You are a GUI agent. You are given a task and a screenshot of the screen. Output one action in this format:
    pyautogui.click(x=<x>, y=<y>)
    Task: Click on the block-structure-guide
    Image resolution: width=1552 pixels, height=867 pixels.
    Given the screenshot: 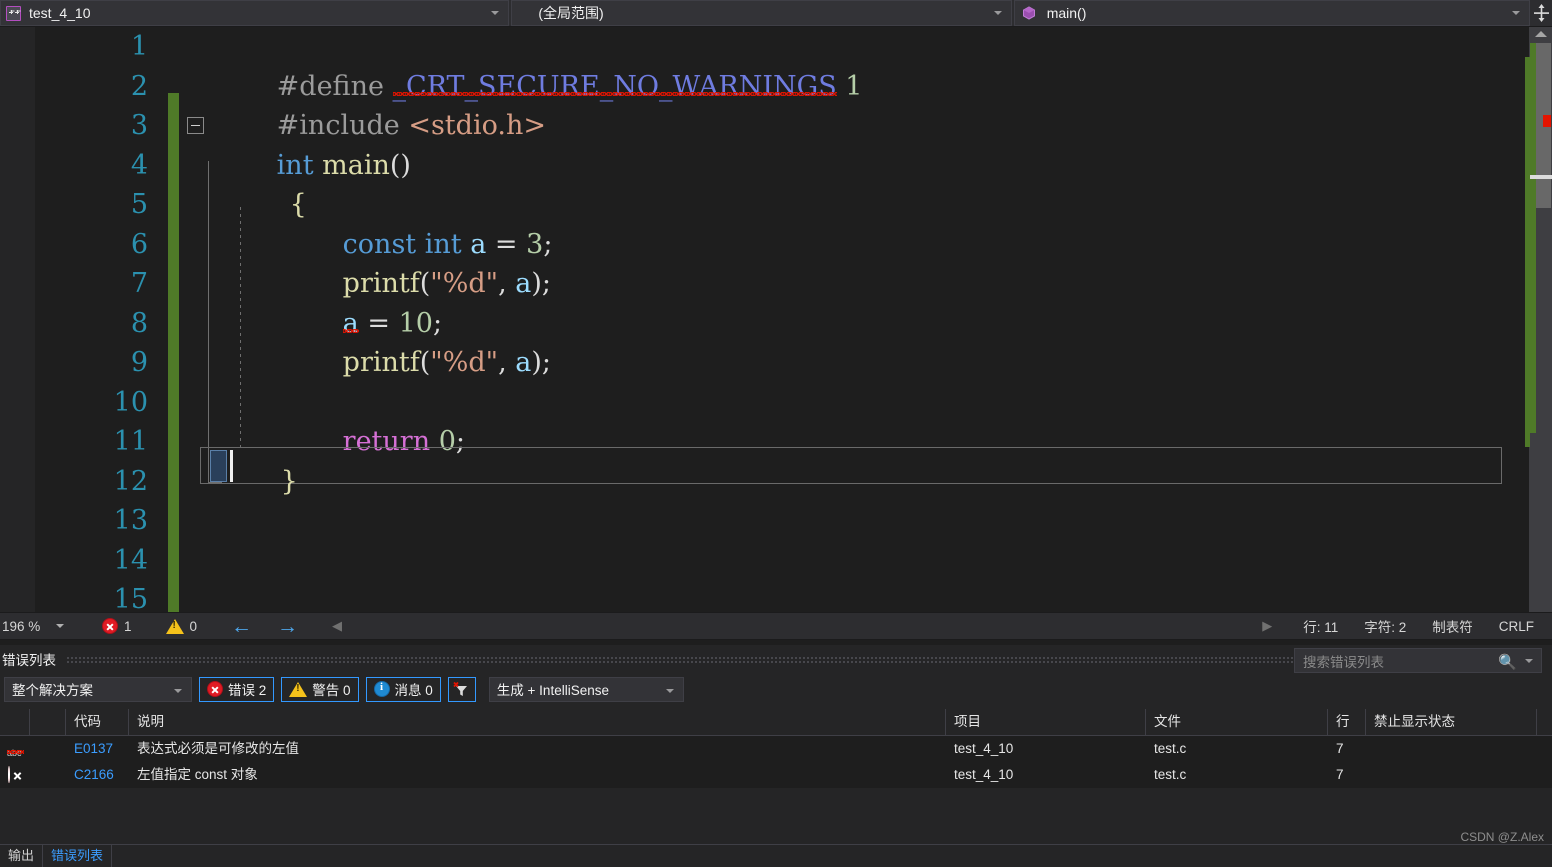 What is the action you would take?
    pyautogui.click(x=208, y=322)
    